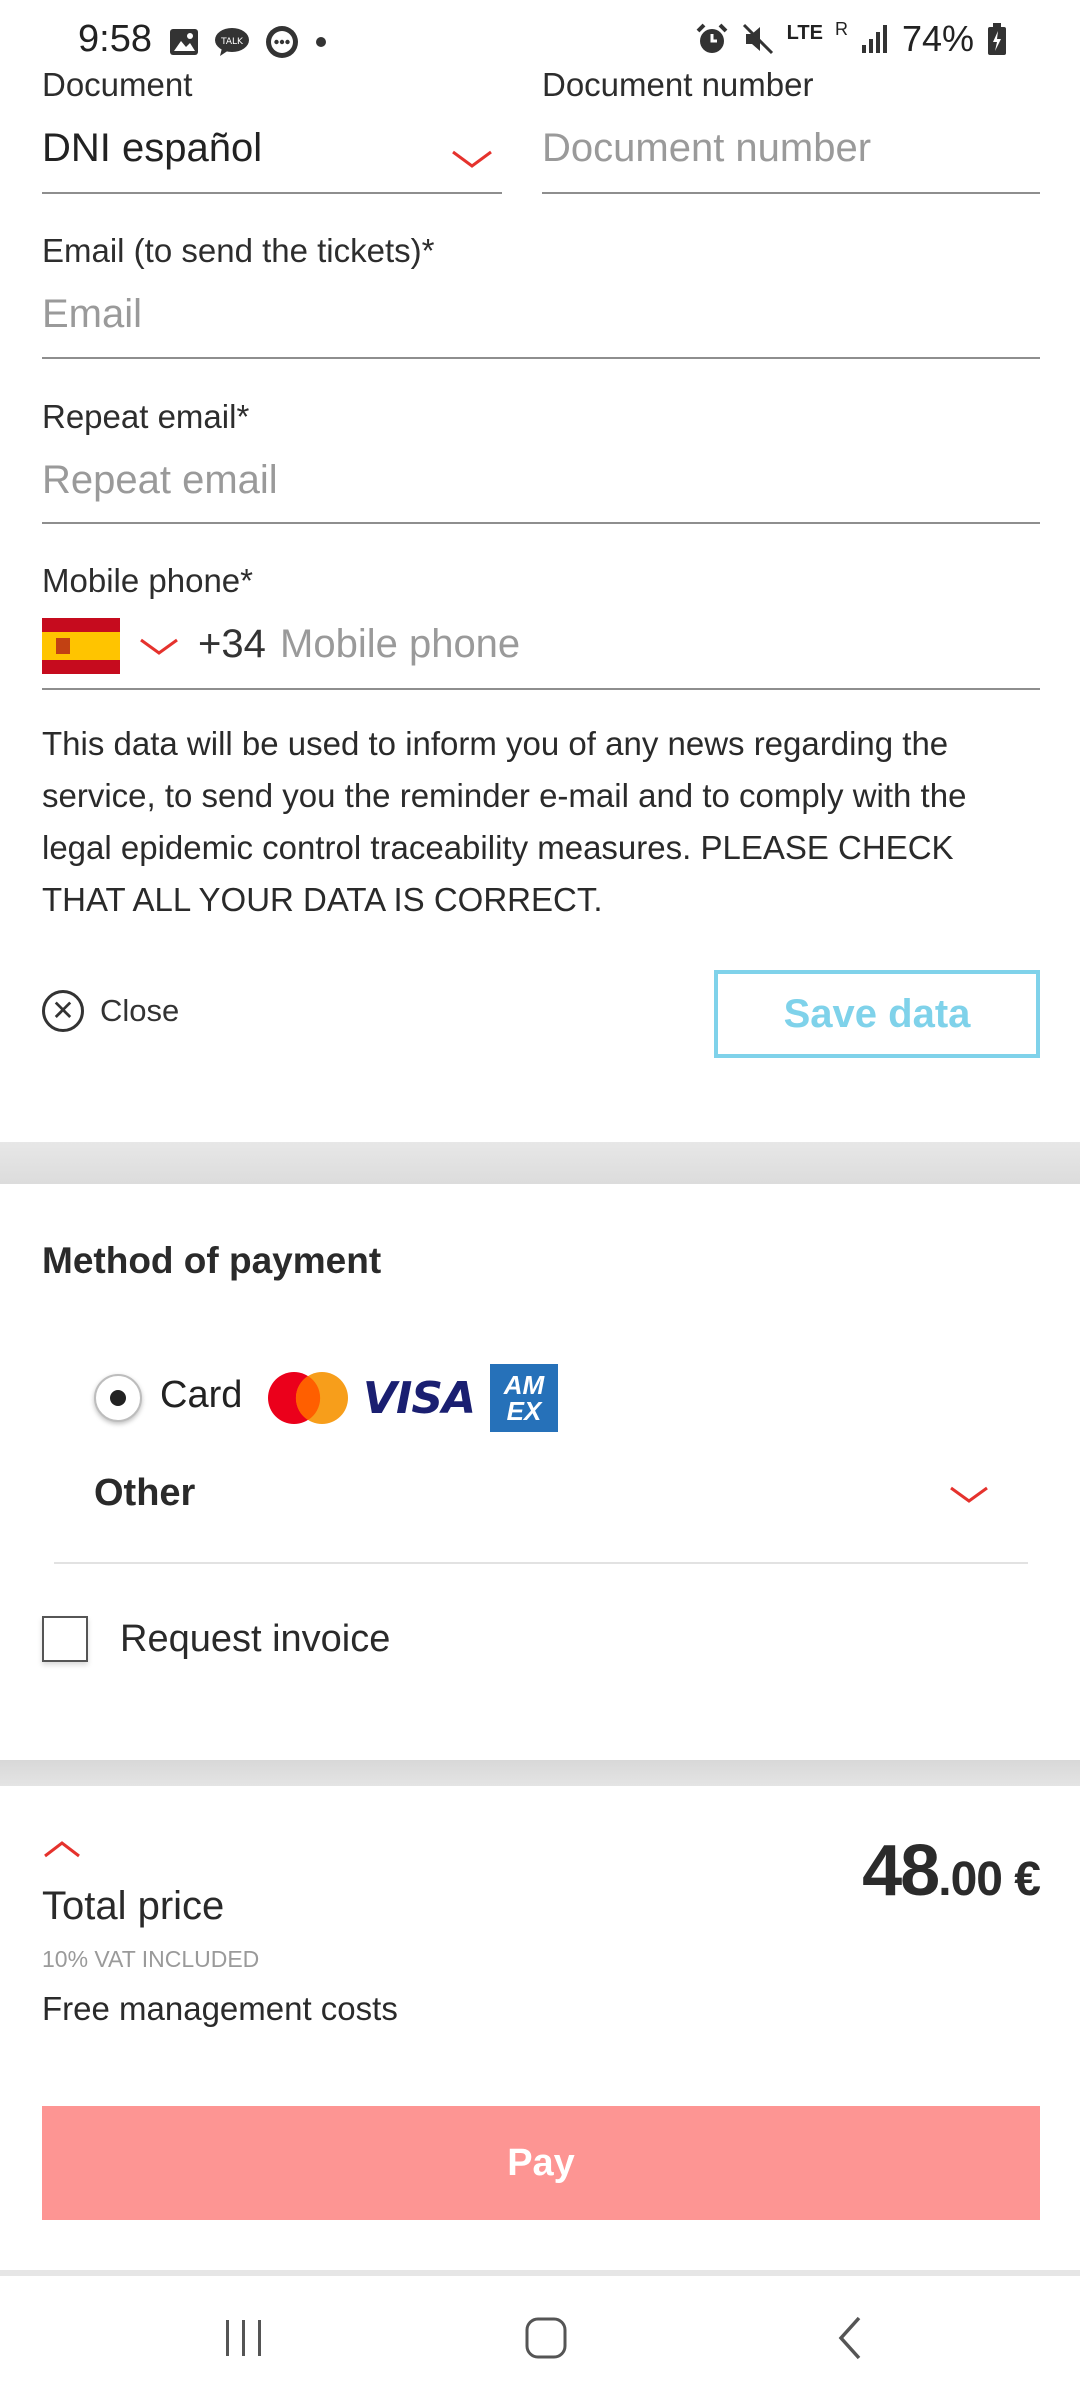 This screenshot has width=1080, height=2400. What do you see at coordinates (541, 523) in the screenshot?
I see `repeat-email-underline` at bounding box center [541, 523].